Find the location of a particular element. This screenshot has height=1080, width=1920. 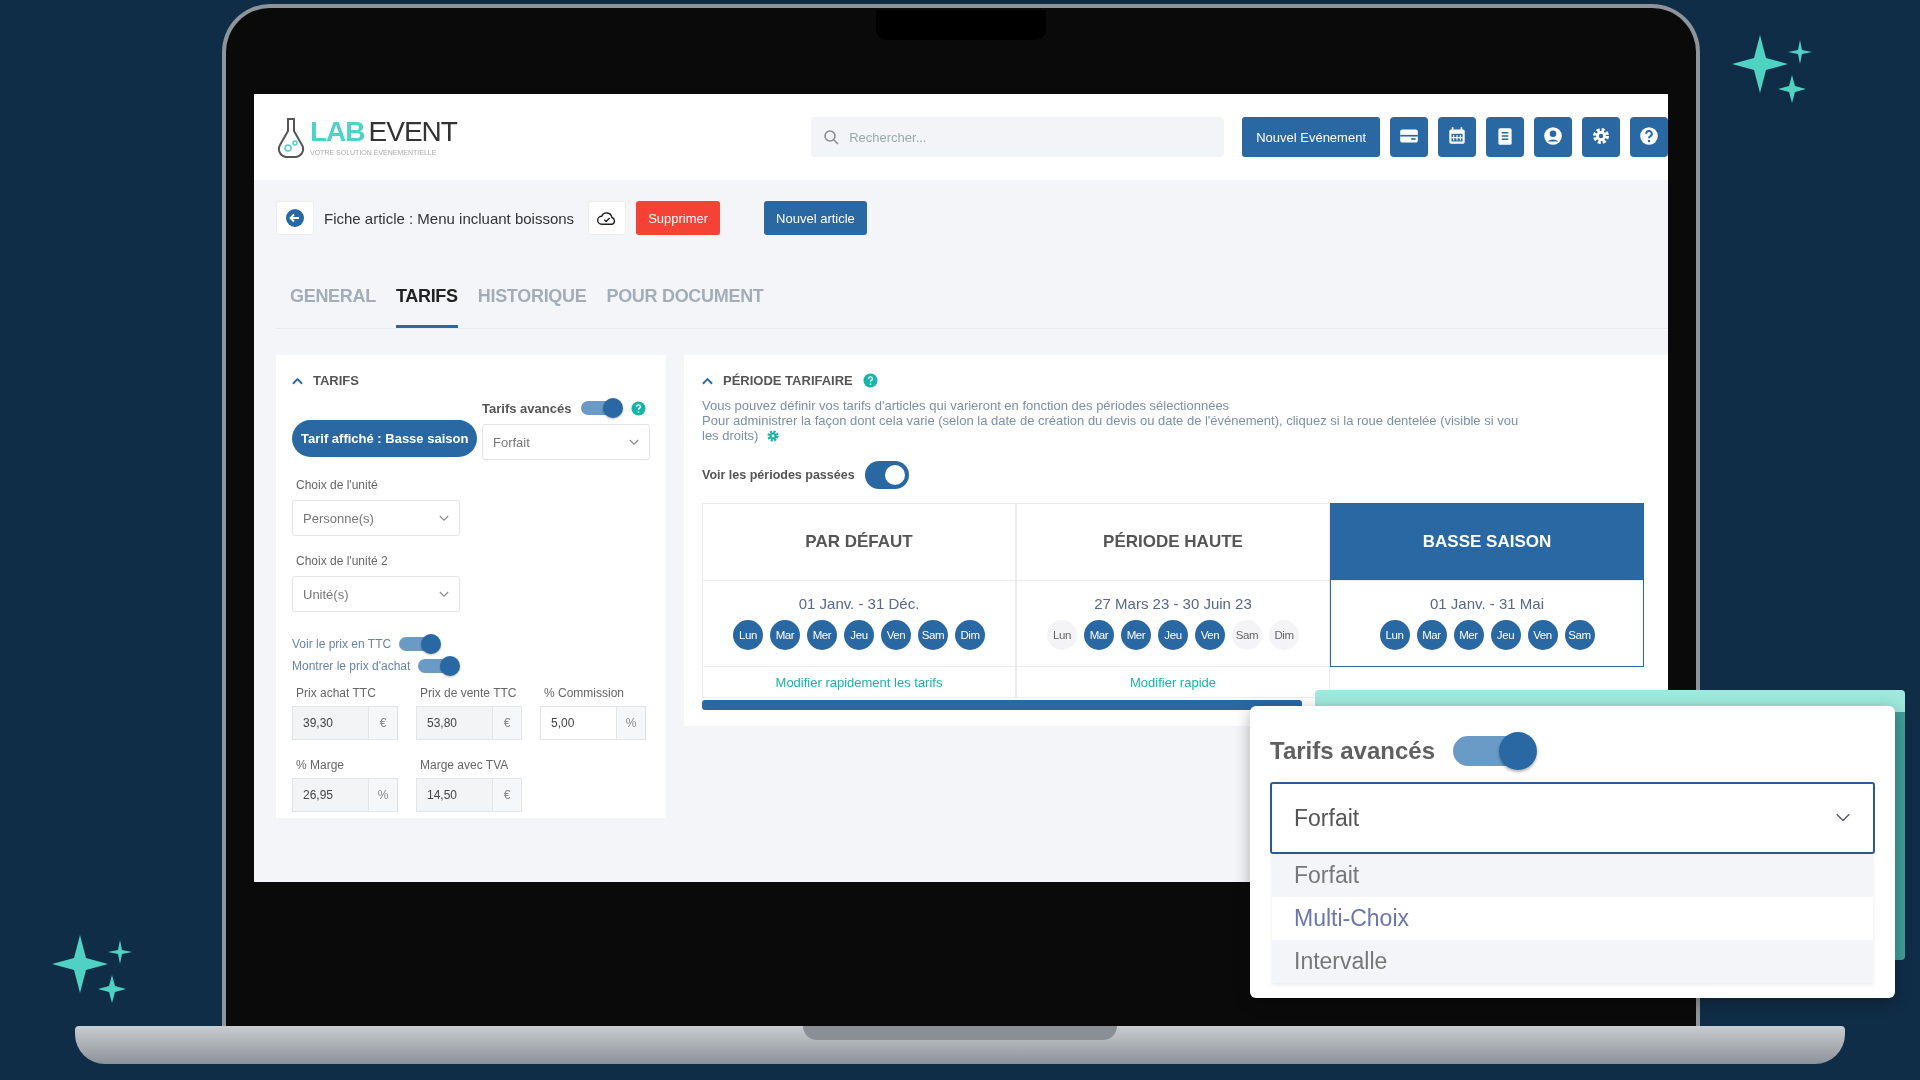

description-text: les droits) is located at coordinates (730, 435).